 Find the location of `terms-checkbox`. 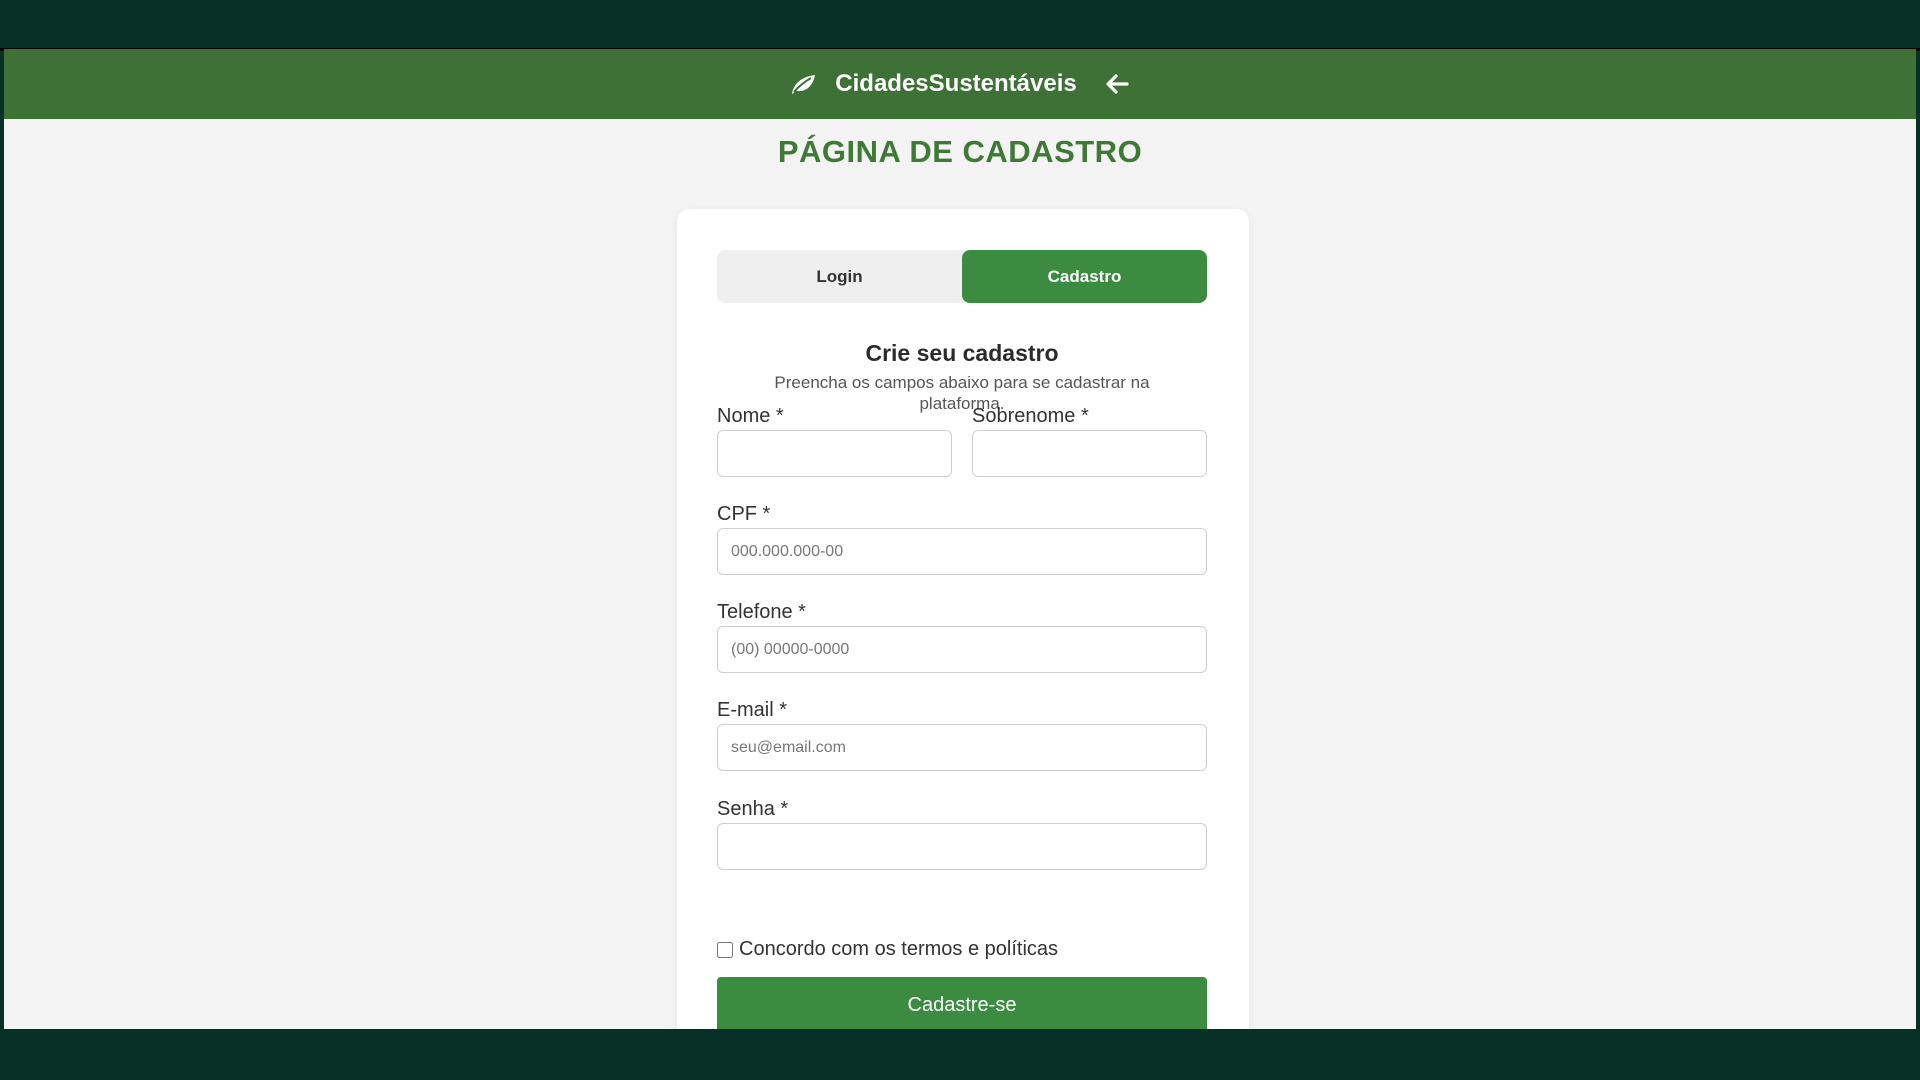

terms-checkbox is located at coordinates (725, 949).